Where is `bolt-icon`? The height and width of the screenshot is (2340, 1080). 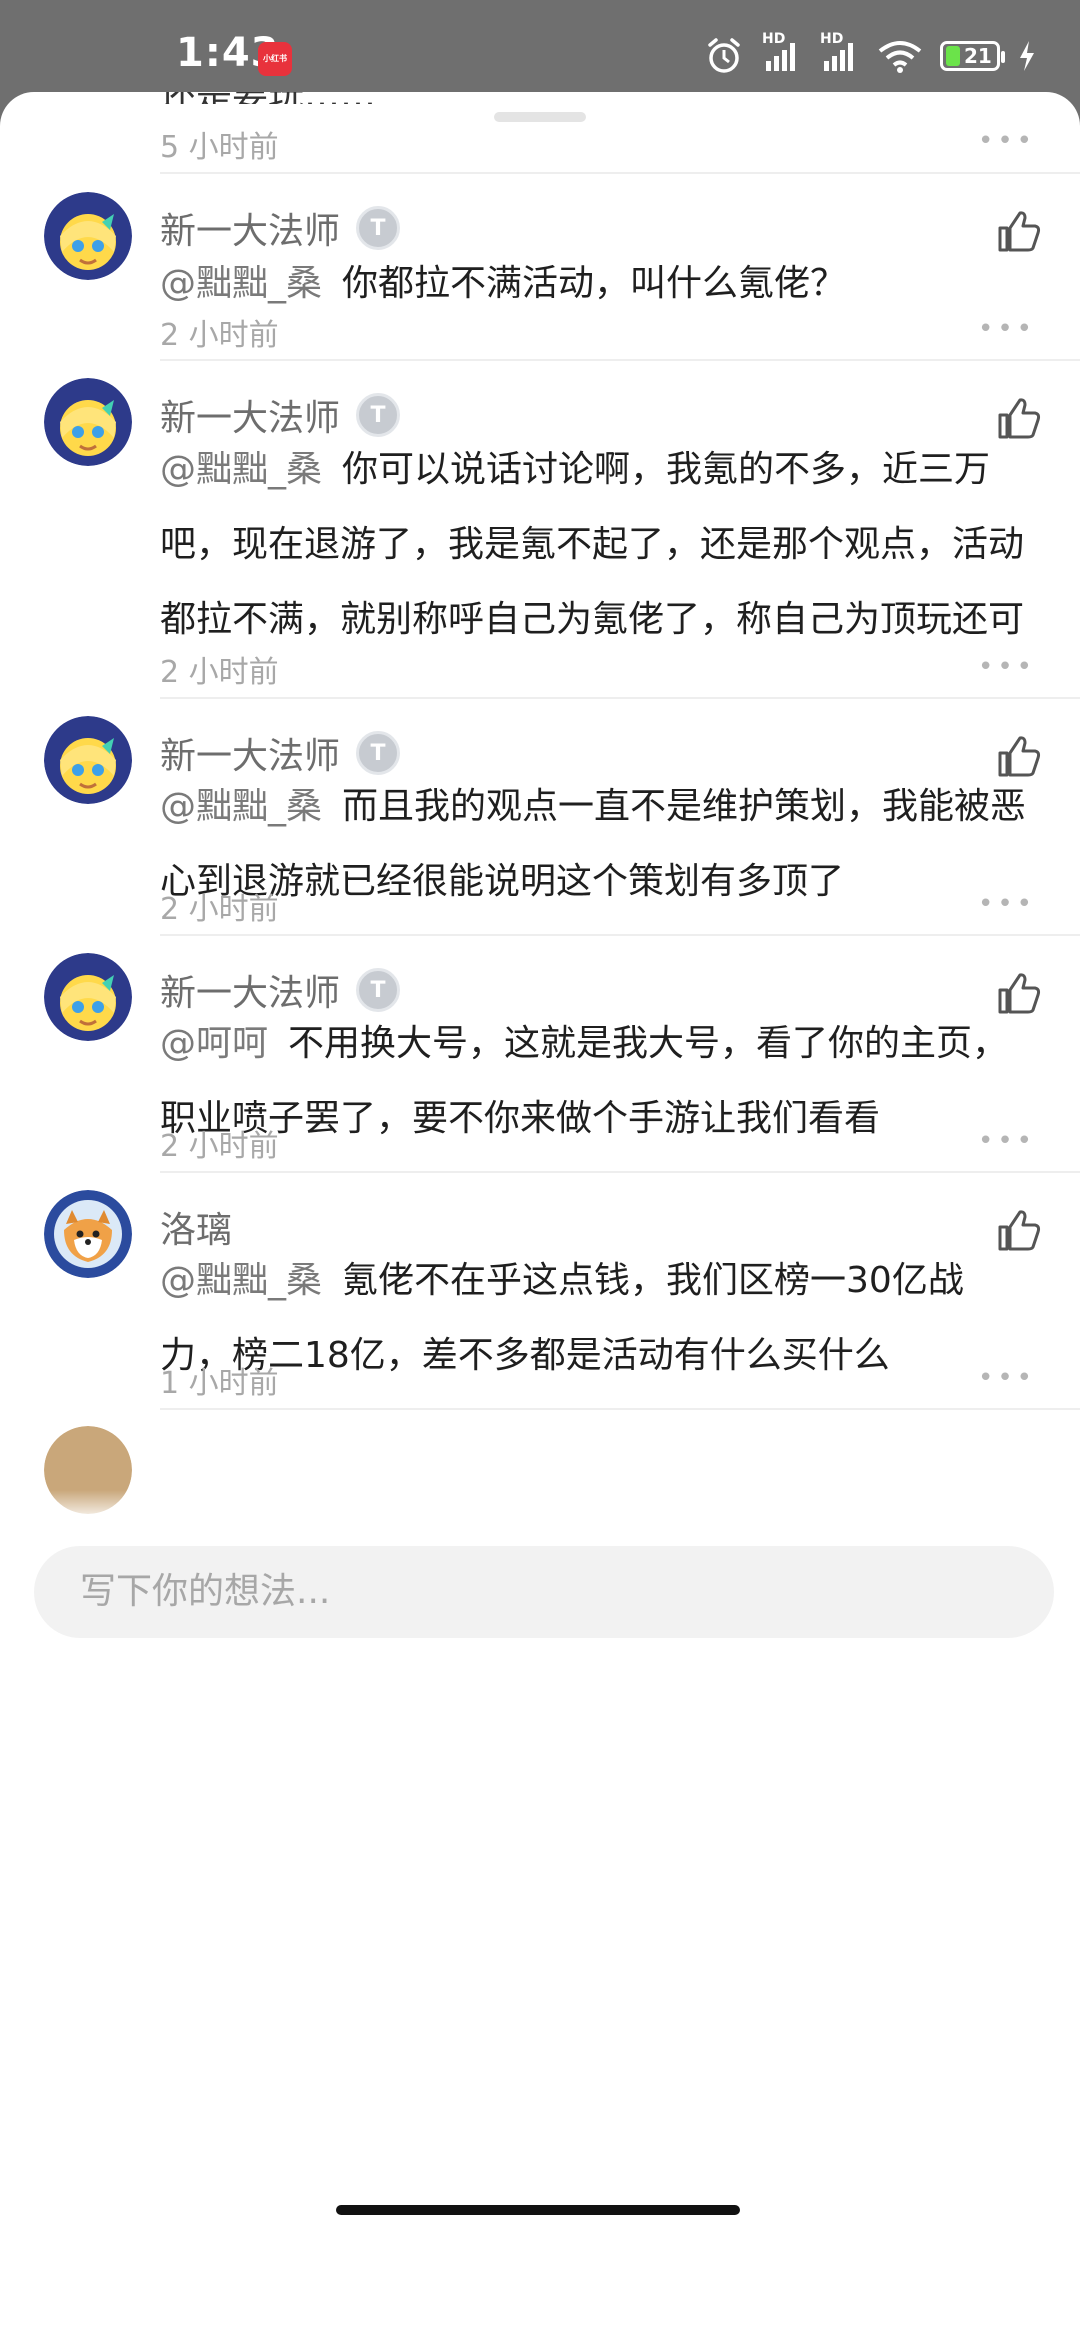 bolt-icon is located at coordinates (1027, 56).